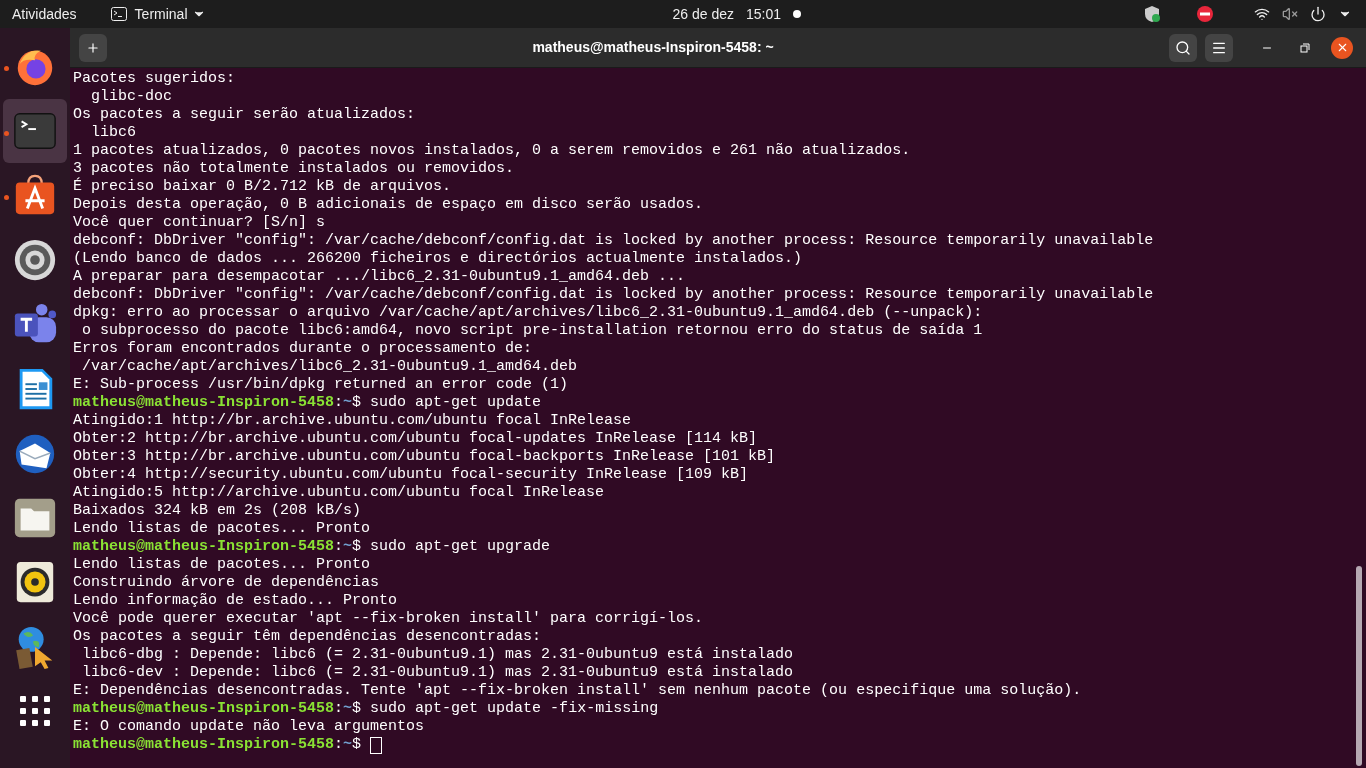 The height and width of the screenshot is (768, 1366). Describe the element at coordinates (460, 547) in the screenshot. I see `command-text: sudo apt-get upgrade` at that location.